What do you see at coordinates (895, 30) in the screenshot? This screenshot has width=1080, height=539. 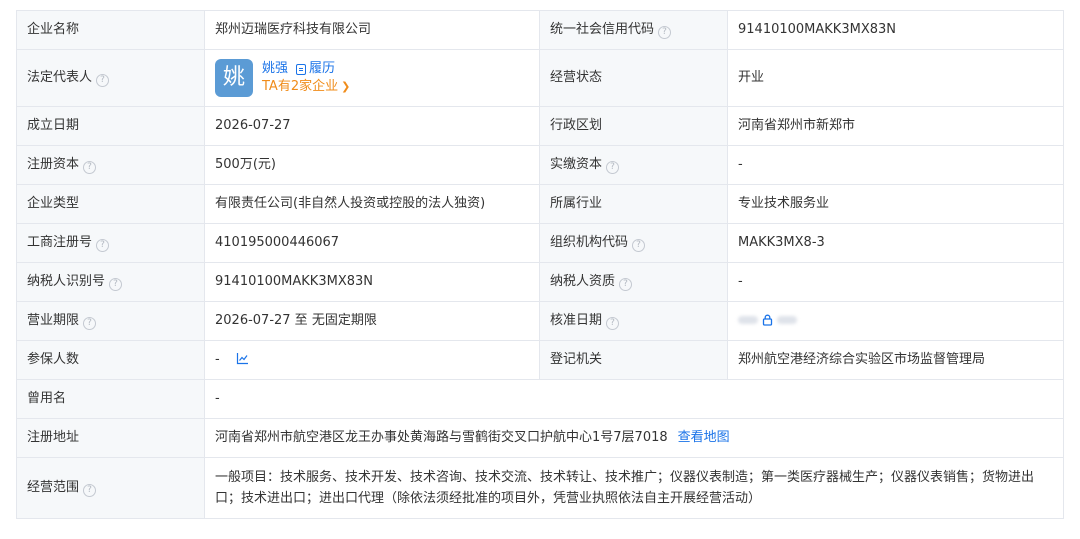 I see `value-credit-code: 91410100MAKK3MX83N` at bounding box center [895, 30].